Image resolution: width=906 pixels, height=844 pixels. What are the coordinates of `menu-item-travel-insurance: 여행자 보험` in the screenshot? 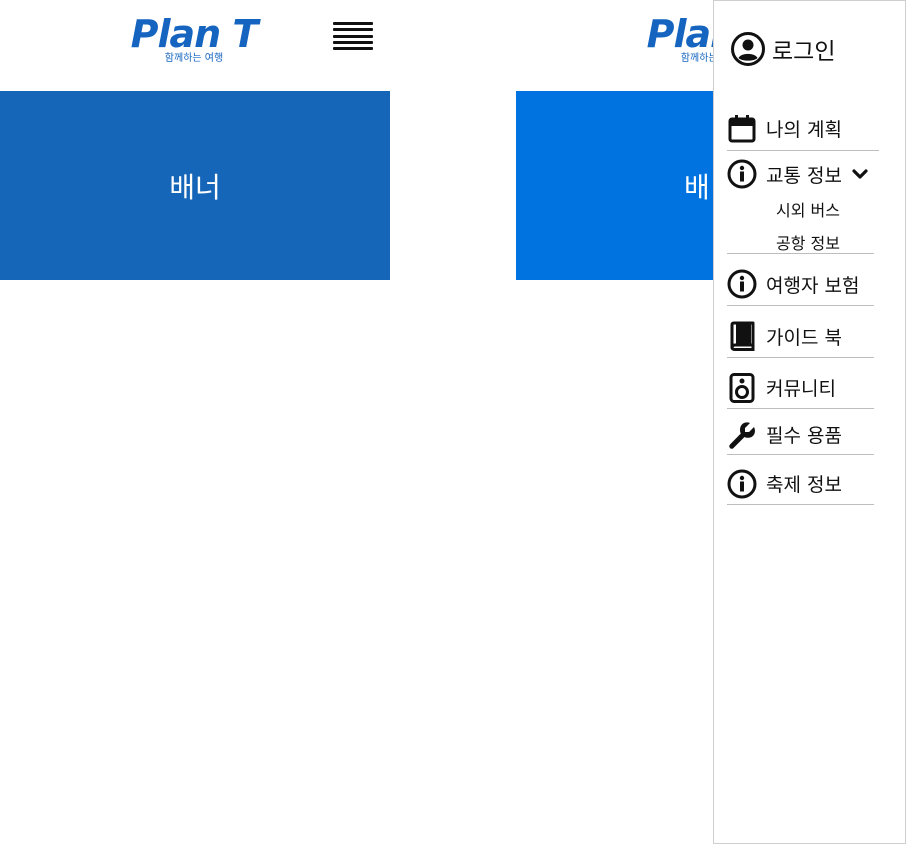 It's located at (800, 284).